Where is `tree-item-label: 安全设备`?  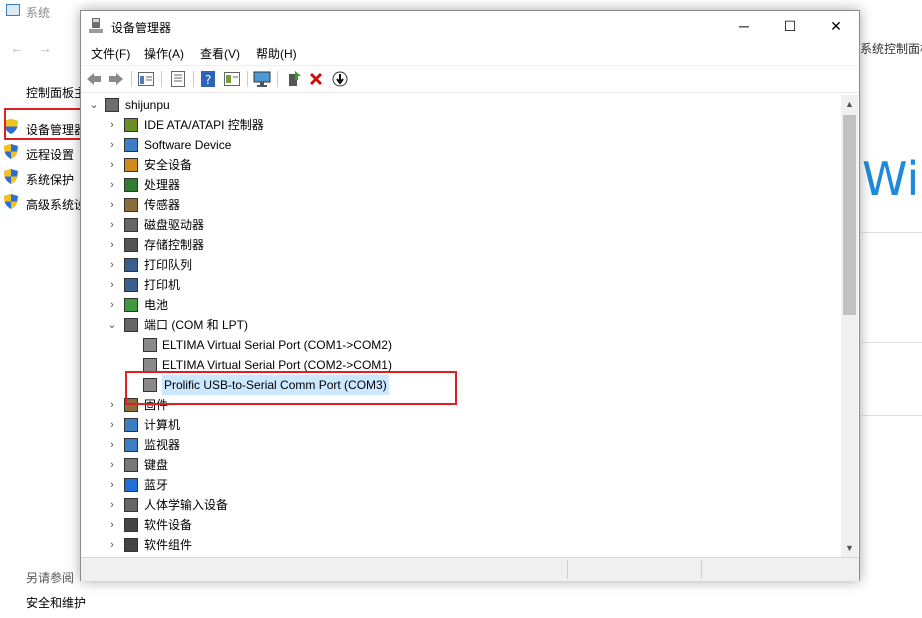 tree-item-label: 安全设备 is located at coordinates (168, 165).